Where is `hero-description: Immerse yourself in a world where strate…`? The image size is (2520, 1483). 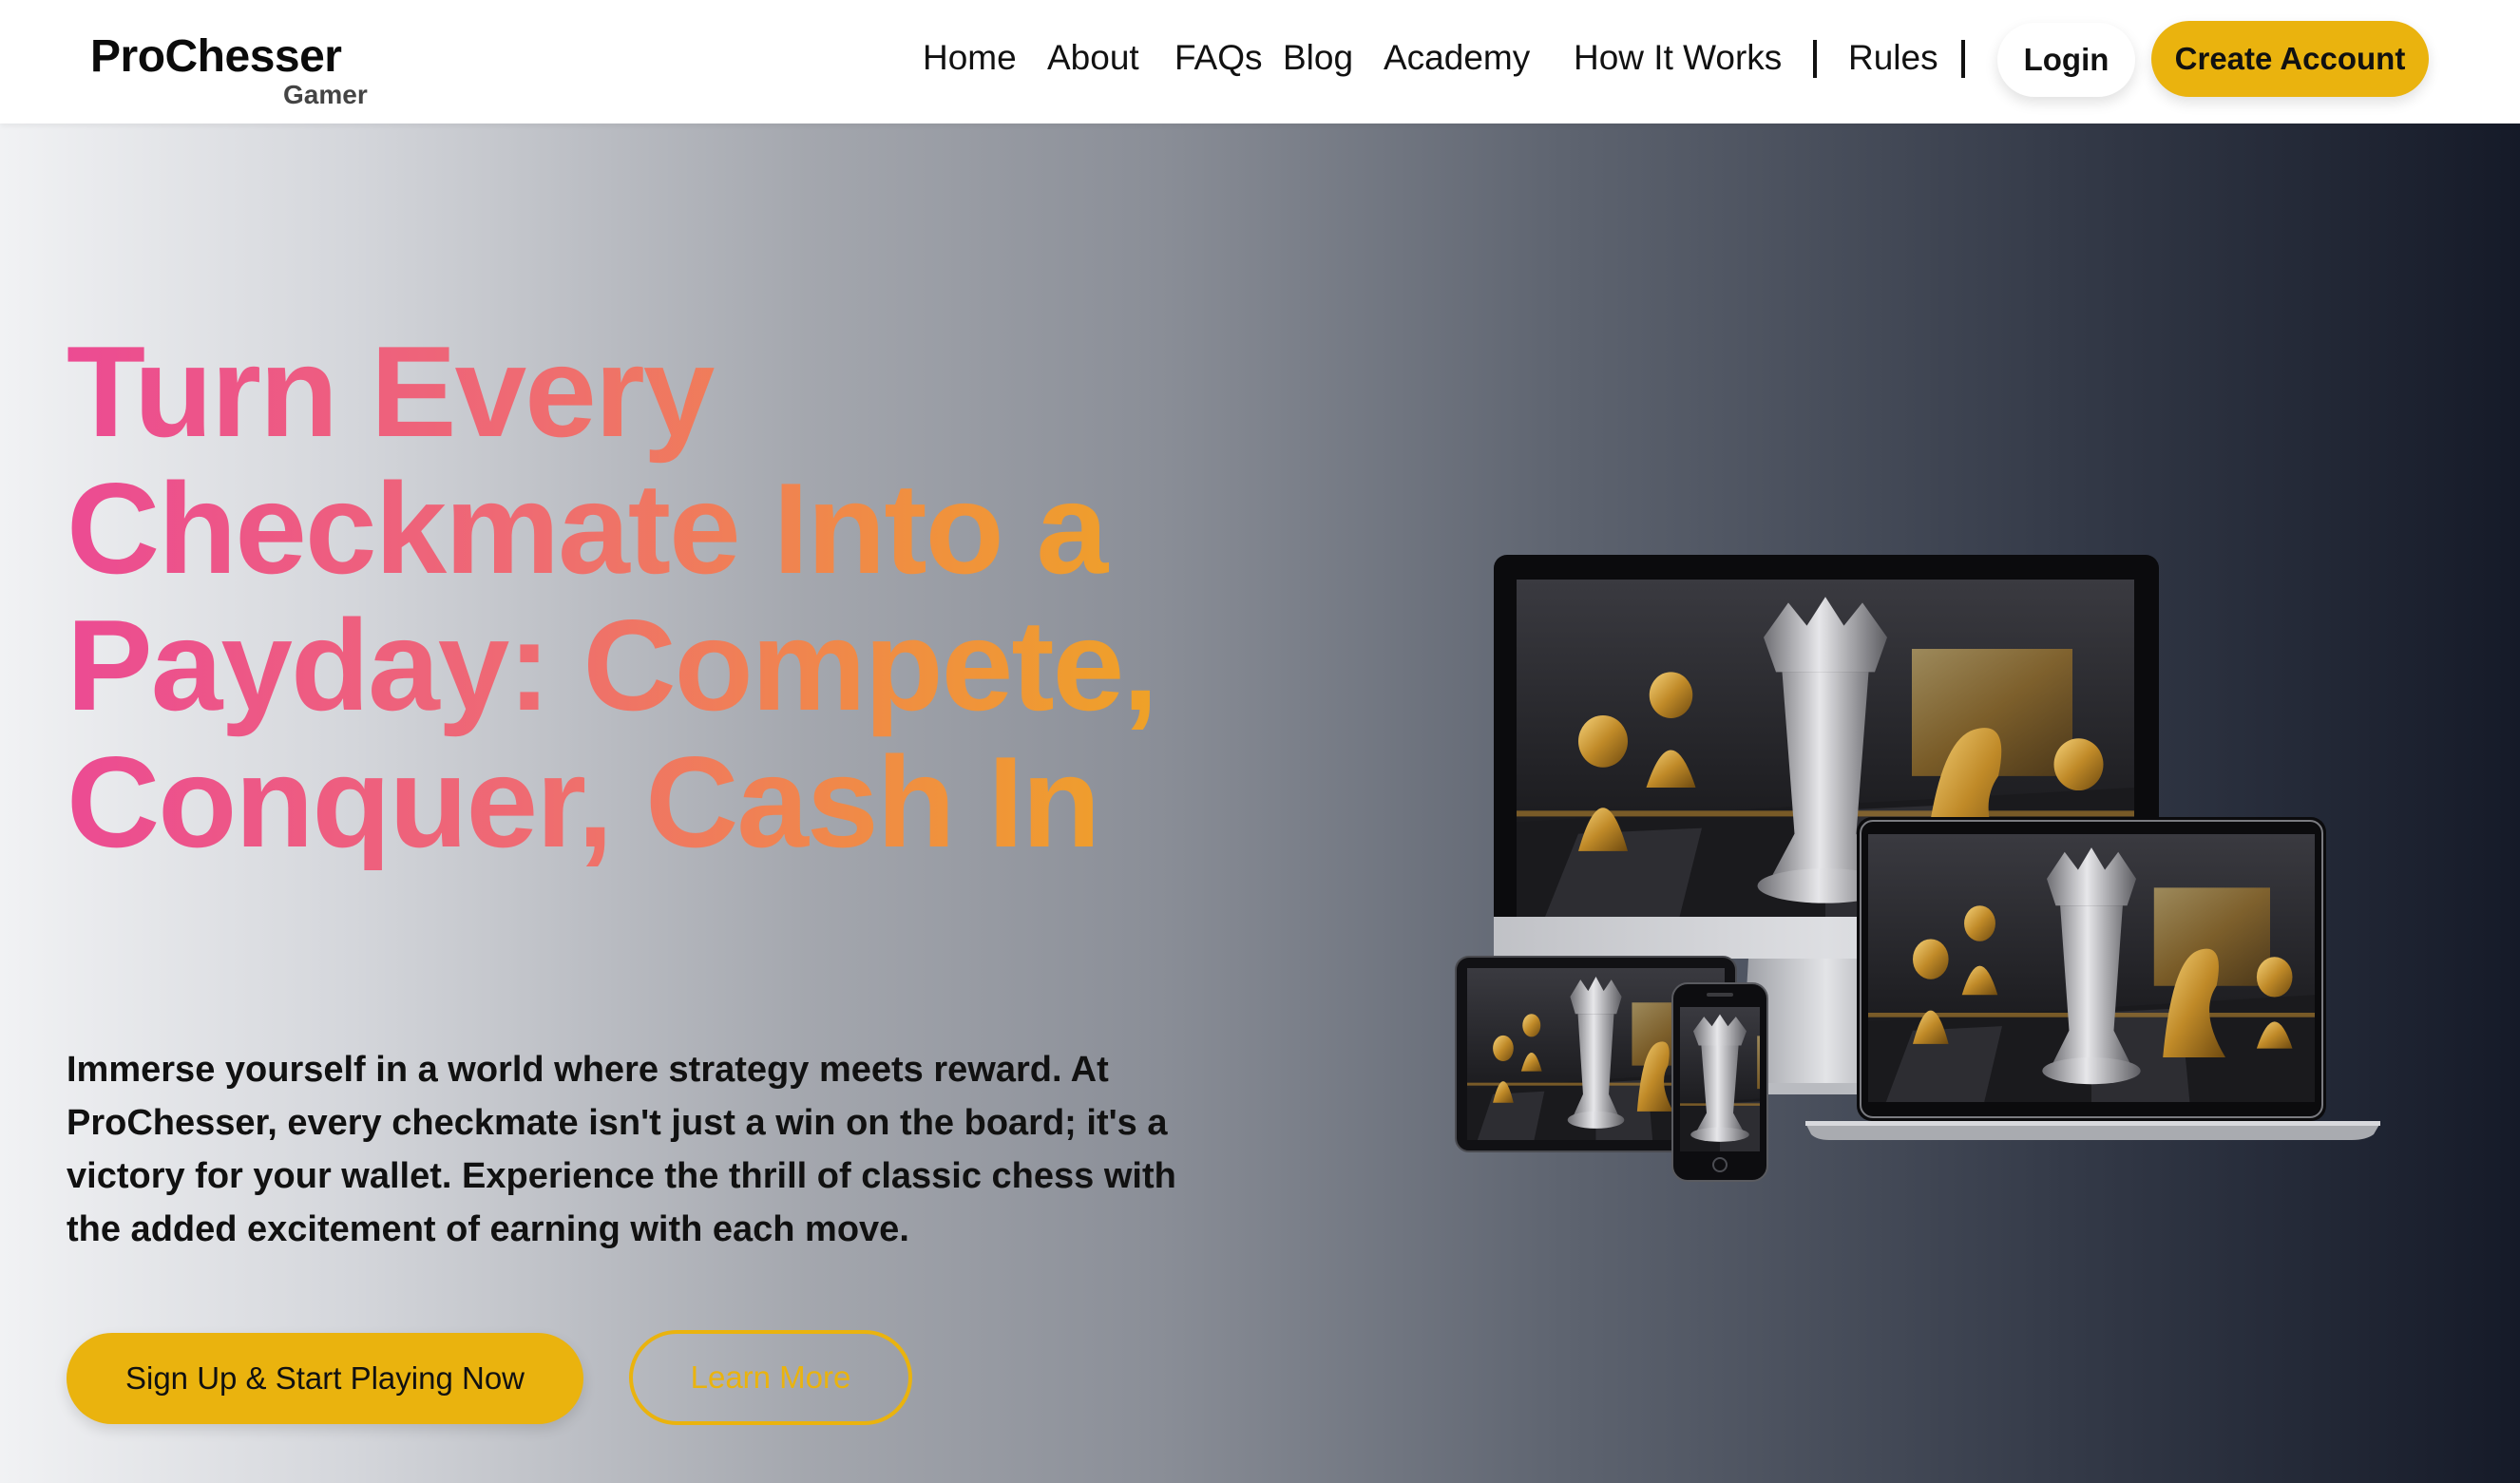
hero-description: Immerse yourself in a world where strate… is located at coordinates (621, 1149).